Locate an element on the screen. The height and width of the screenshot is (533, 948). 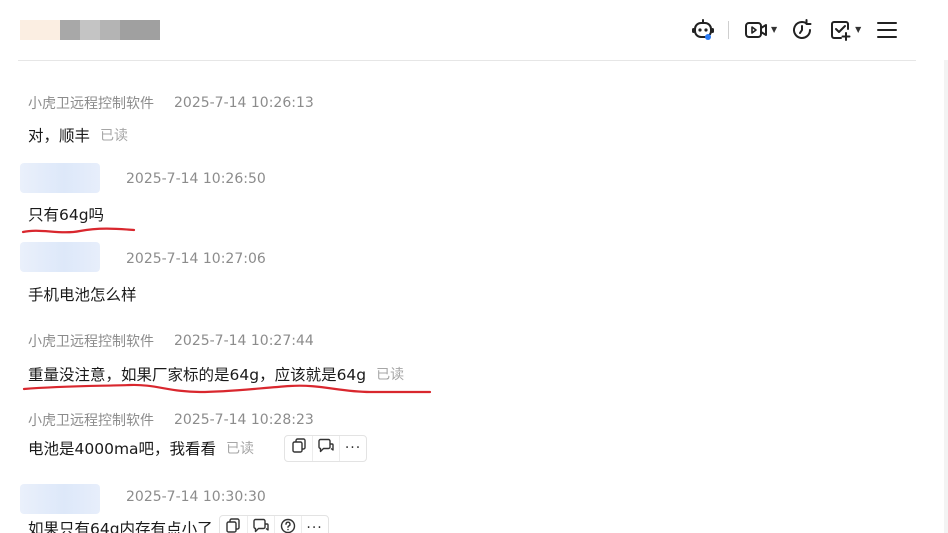
history-icon is located at coordinates (802, 30).